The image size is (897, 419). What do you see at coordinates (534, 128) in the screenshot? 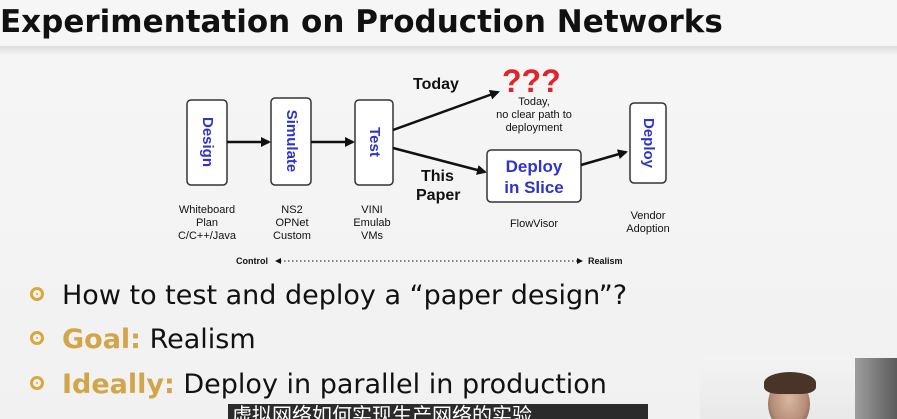
I see `today-note-line-3: deployment` at bounding box center [534, 128].